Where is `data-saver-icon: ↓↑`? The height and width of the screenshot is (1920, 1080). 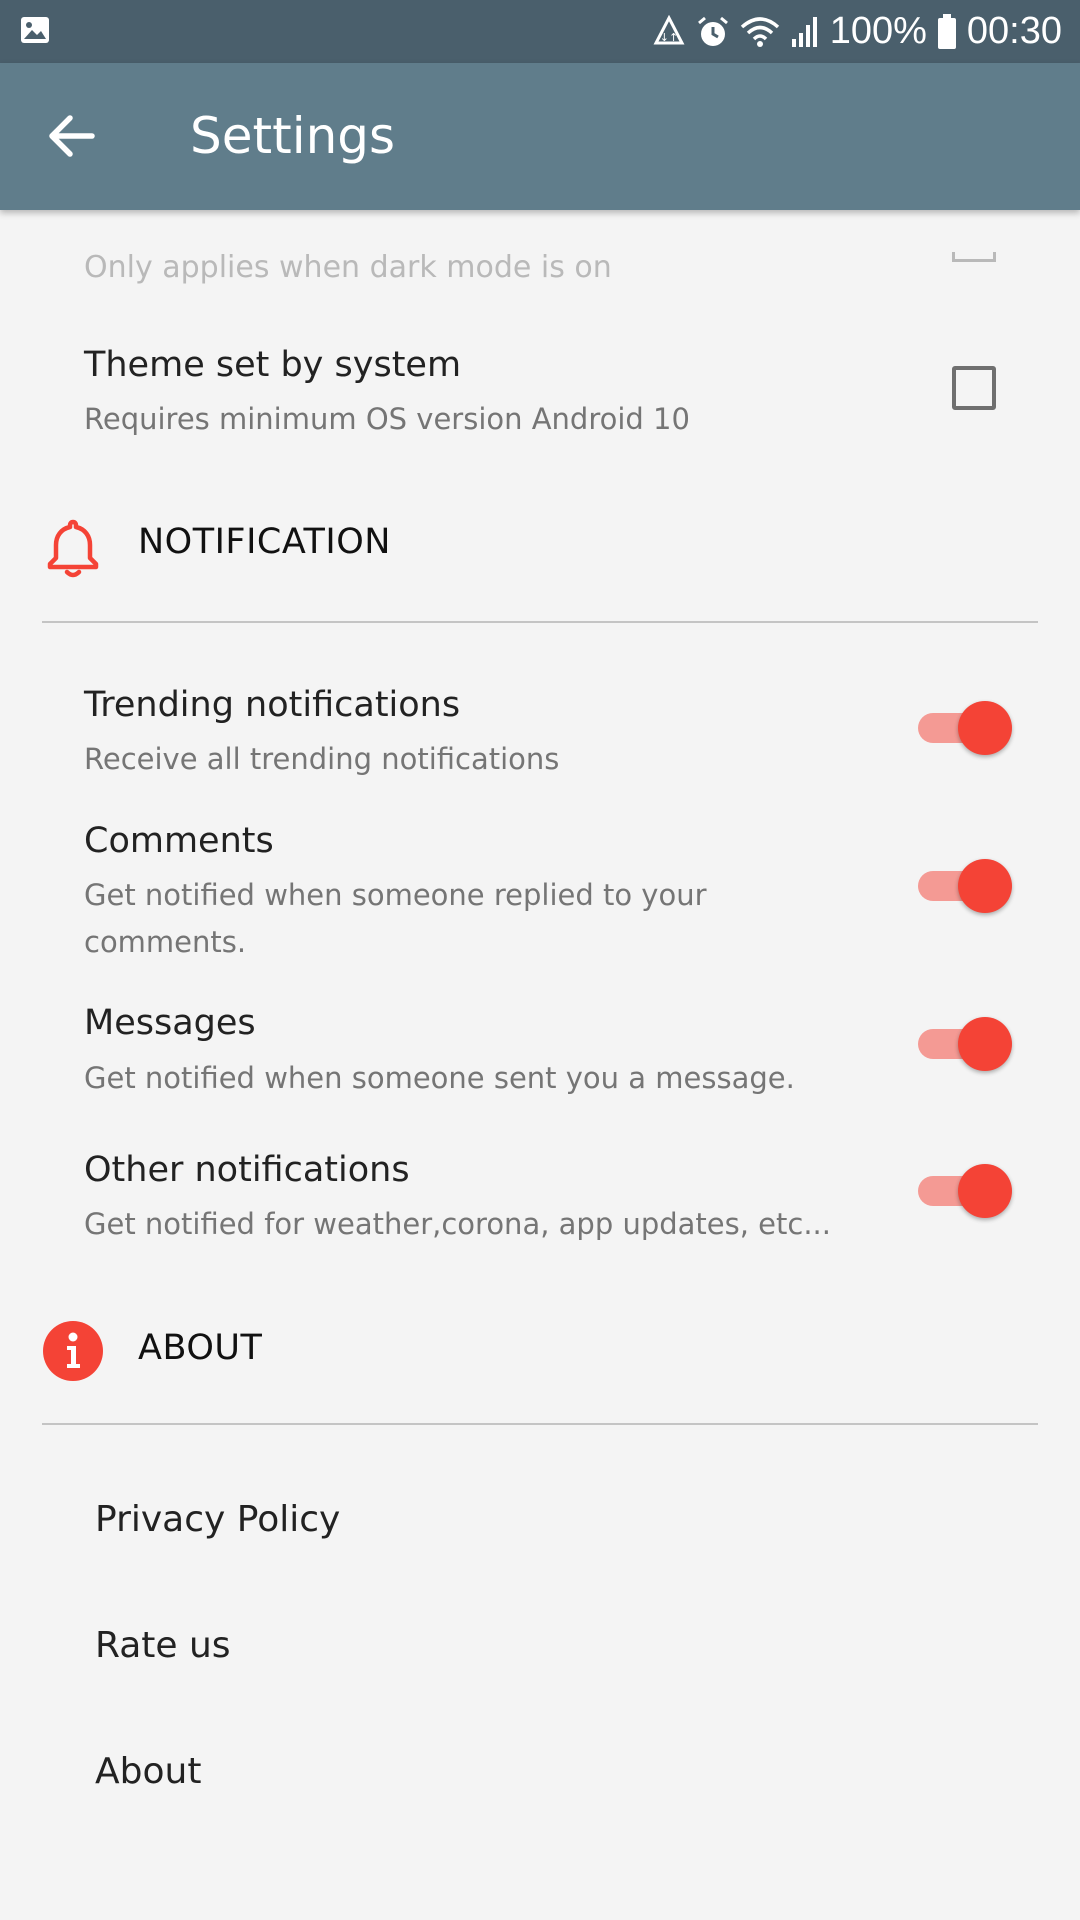
data-saver-icon: ↓↑ is located at coordinates (669, 29).